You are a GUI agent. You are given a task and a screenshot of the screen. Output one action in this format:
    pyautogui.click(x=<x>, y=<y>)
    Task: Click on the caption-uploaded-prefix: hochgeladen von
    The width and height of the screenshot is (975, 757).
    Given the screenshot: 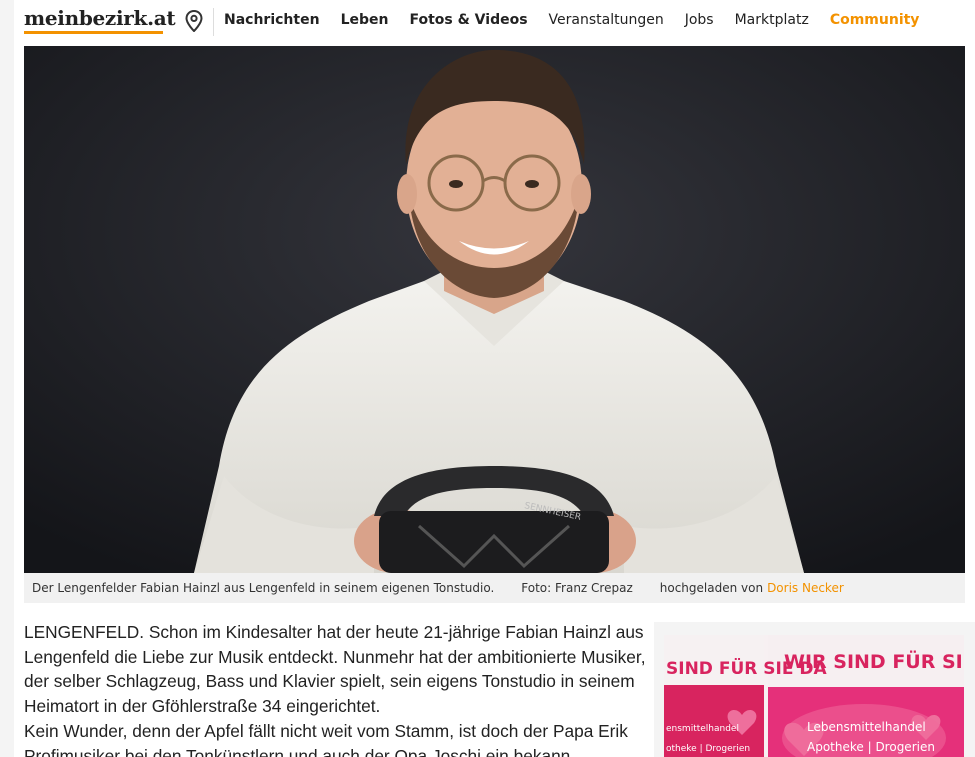 What is the action you would take?
    pyautogui.click(x=711, y=588)
    